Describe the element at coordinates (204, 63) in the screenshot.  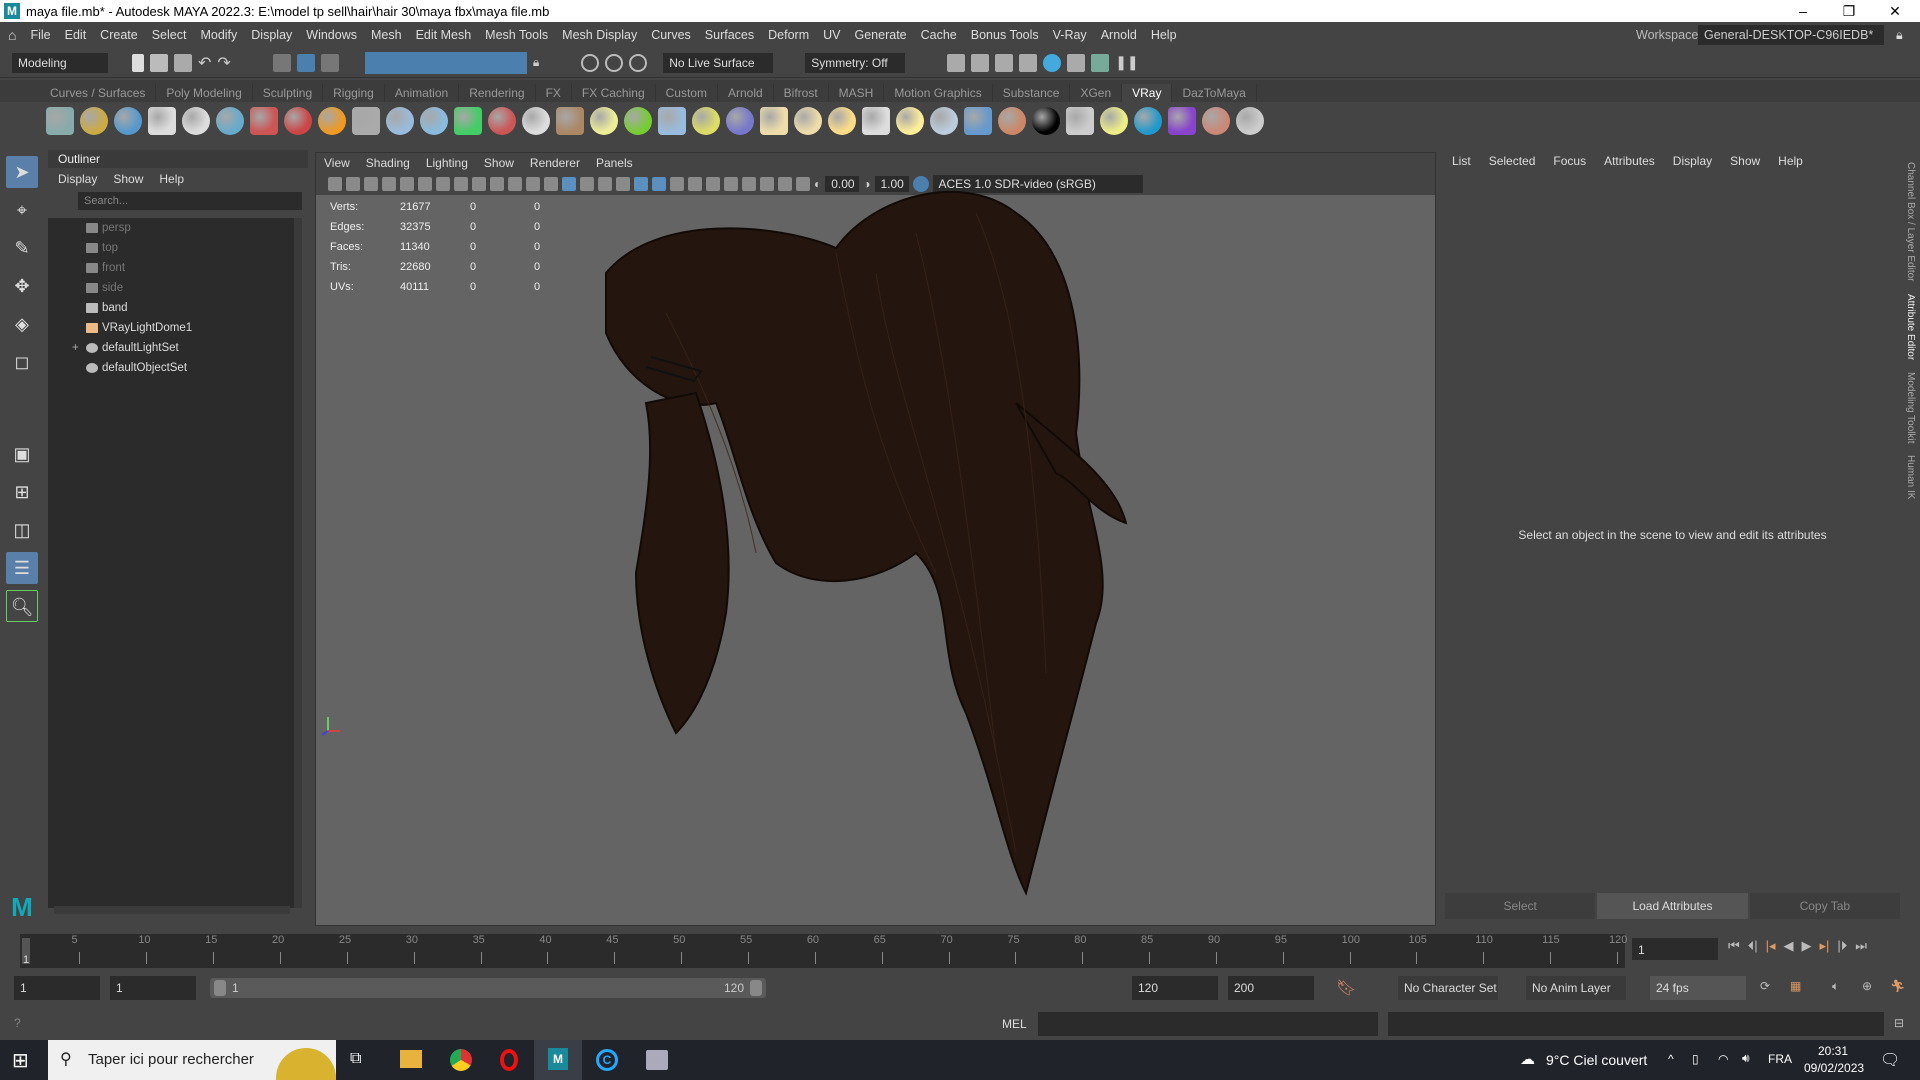
I see `undo-icon: ↶` at that location.